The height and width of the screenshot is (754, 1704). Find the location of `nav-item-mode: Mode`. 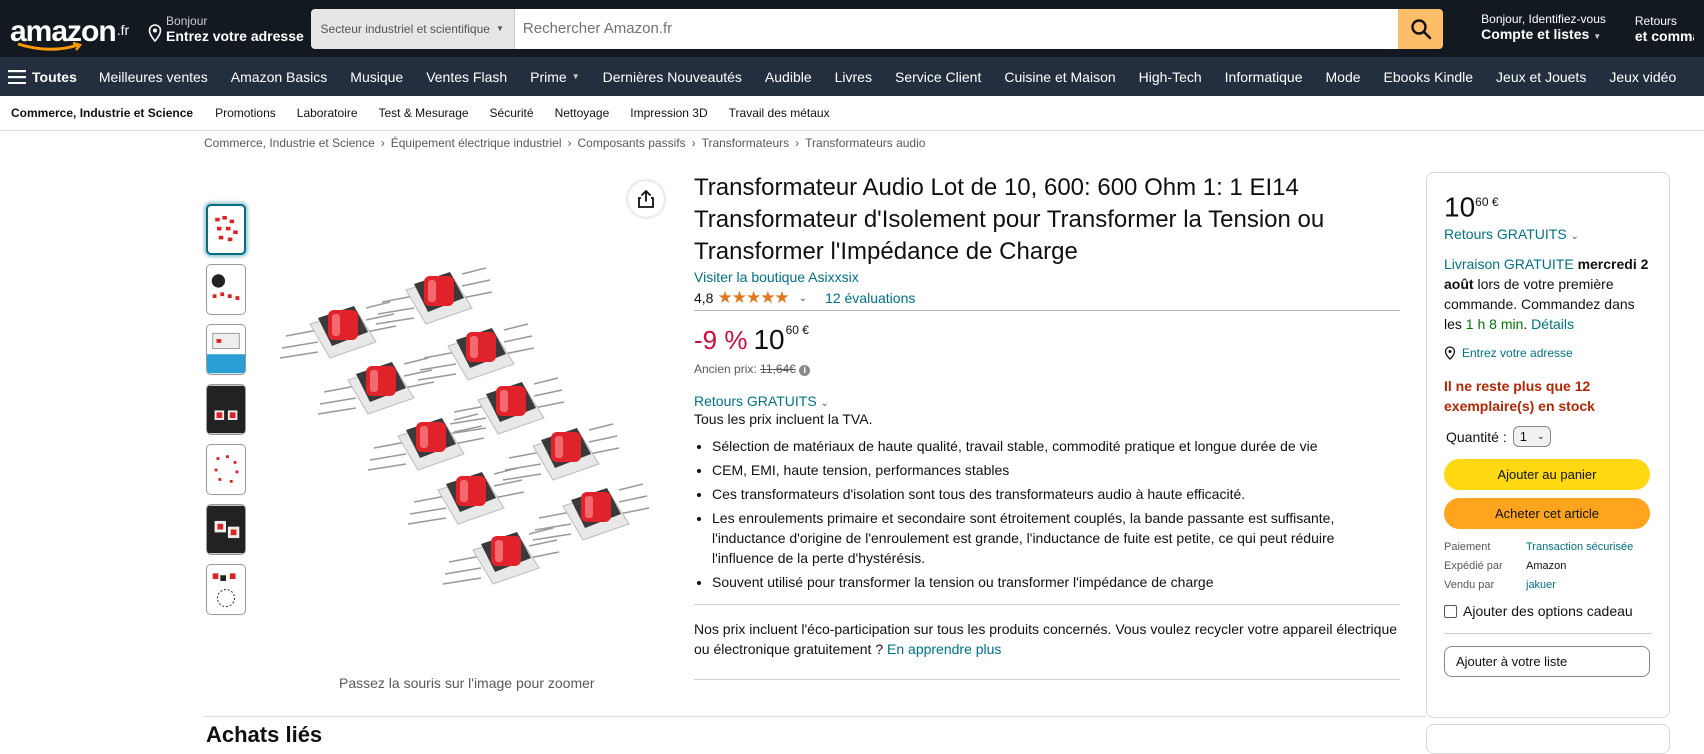

nav-item-mode: Mode is located at coordinates (1343, 77).